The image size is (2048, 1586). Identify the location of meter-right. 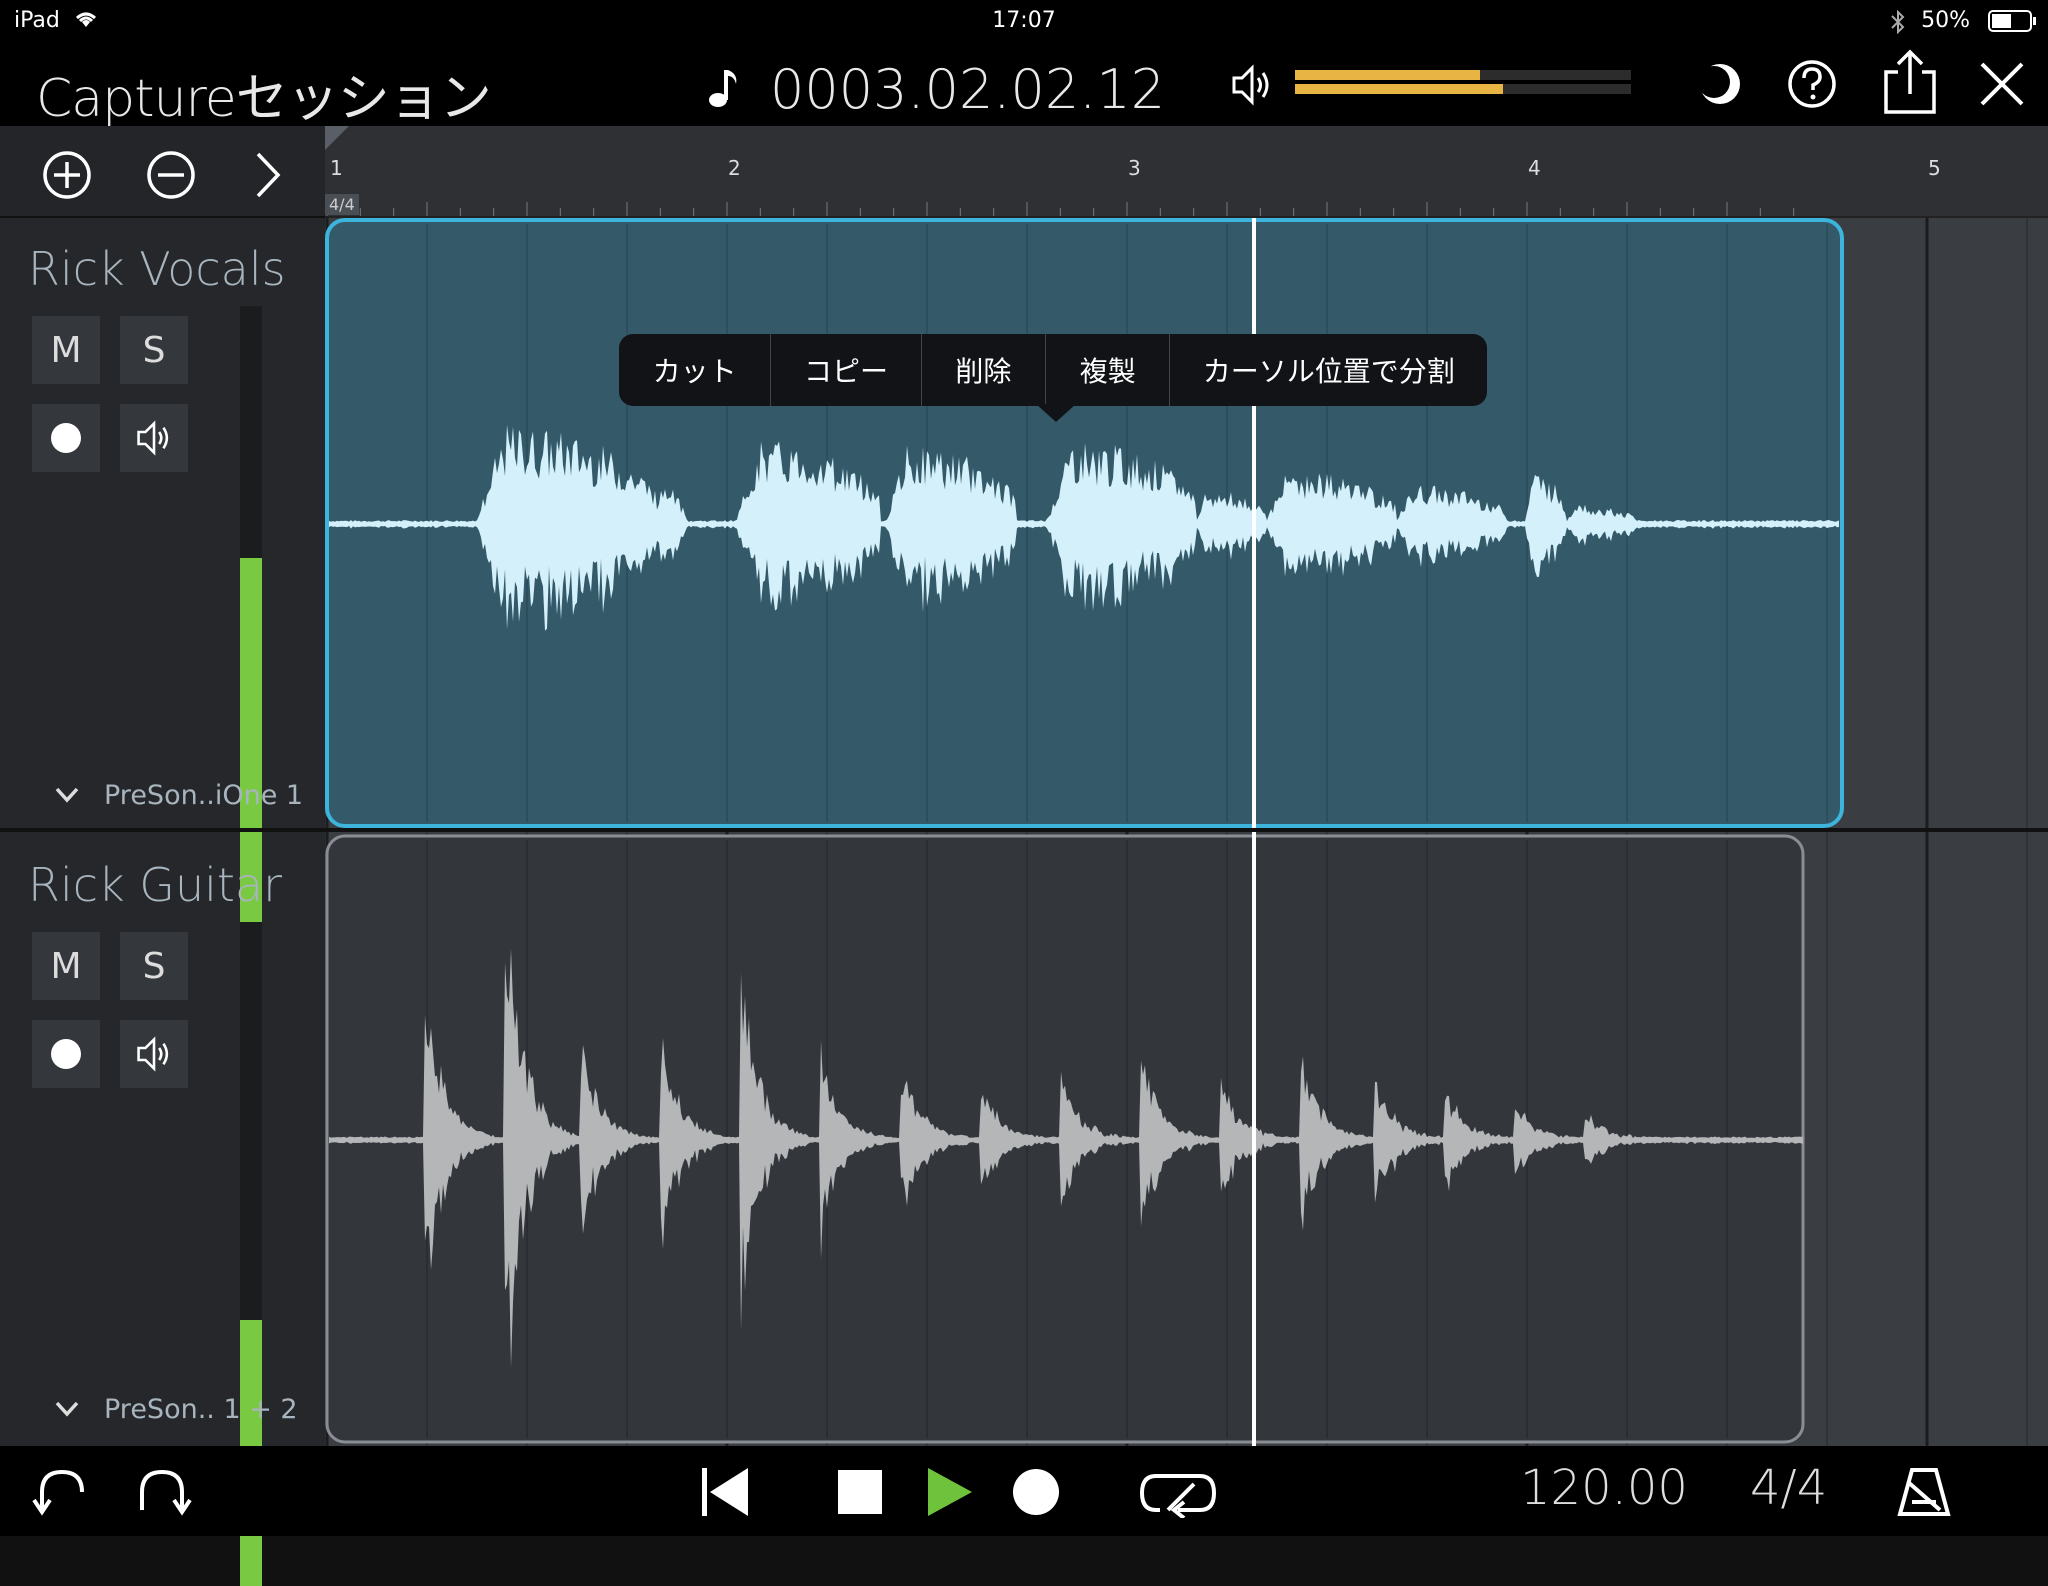
(1463, 89).